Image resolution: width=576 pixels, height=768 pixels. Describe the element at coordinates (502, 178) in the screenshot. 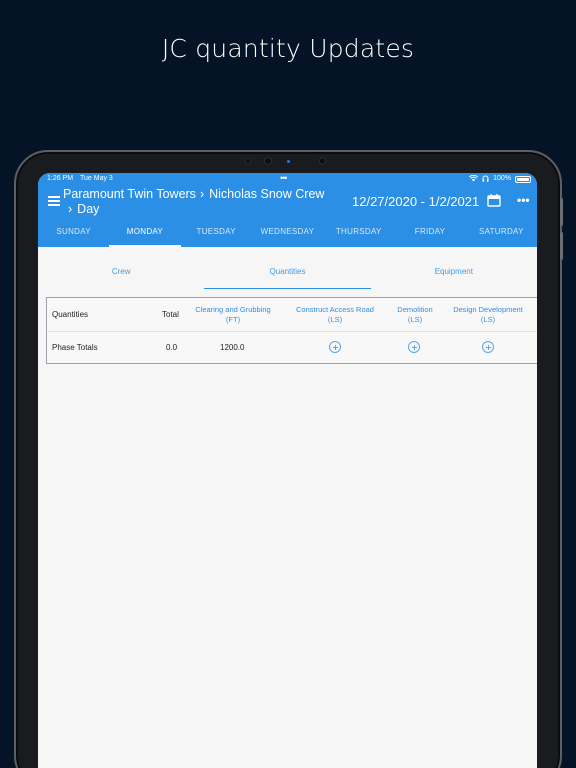

I see `battery-percent: 100%` at that location.